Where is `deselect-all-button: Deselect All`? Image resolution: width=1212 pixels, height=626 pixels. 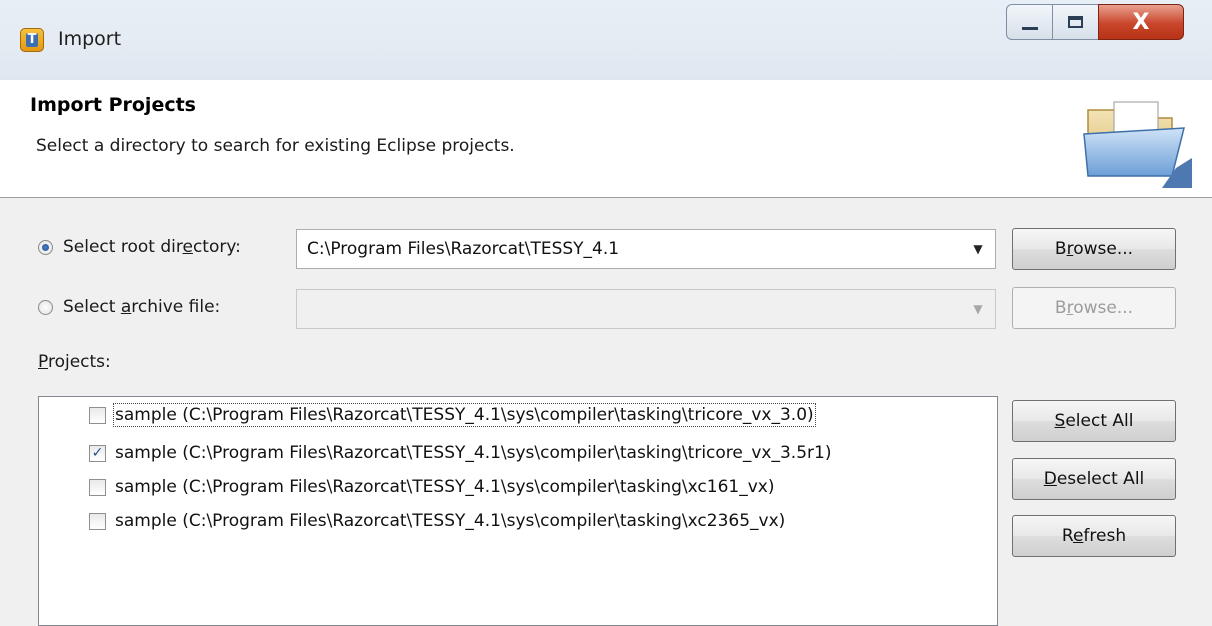
deselect-all-button: Deselect All is located at coordinates (1094, 479).